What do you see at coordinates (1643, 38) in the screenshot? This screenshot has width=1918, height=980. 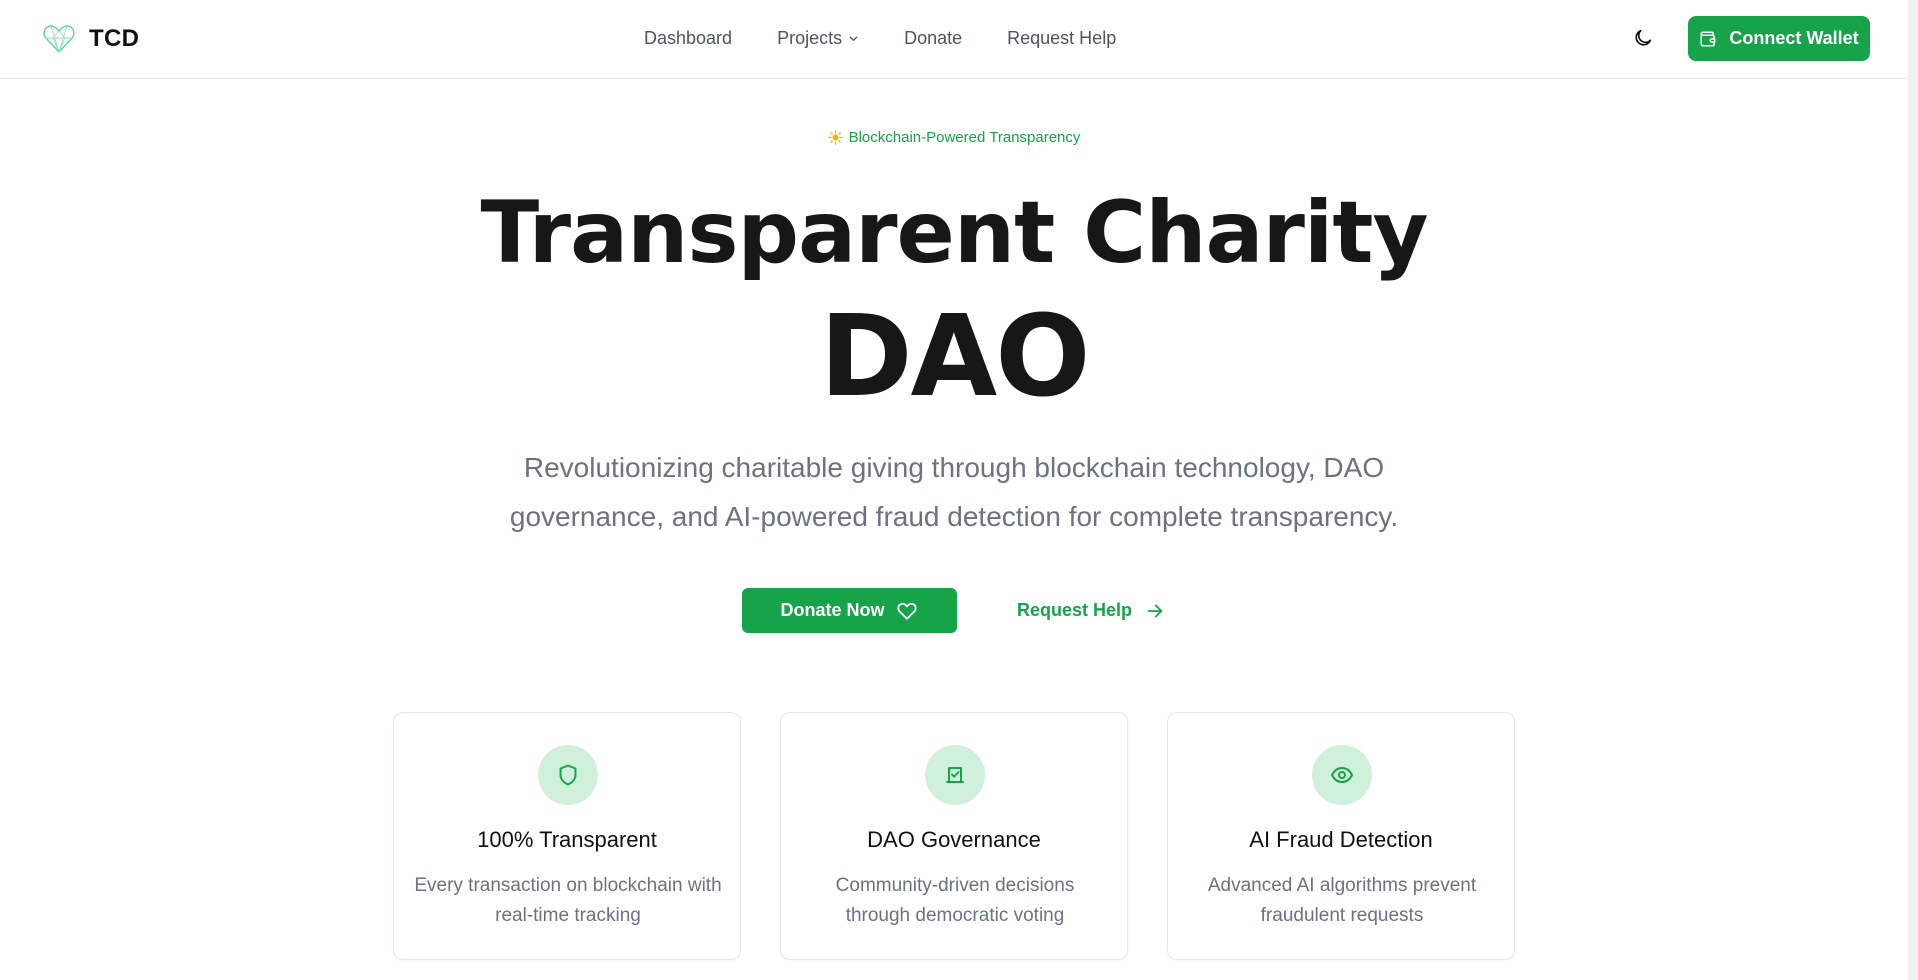 I see `moon-icon` at bounding box center [1643, 38].